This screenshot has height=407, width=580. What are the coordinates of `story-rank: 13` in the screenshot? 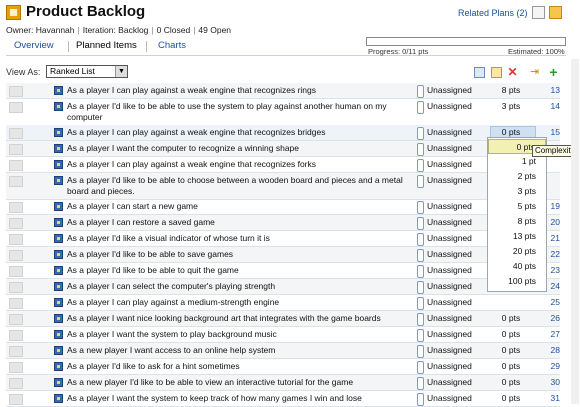 It's located at (552, 90).